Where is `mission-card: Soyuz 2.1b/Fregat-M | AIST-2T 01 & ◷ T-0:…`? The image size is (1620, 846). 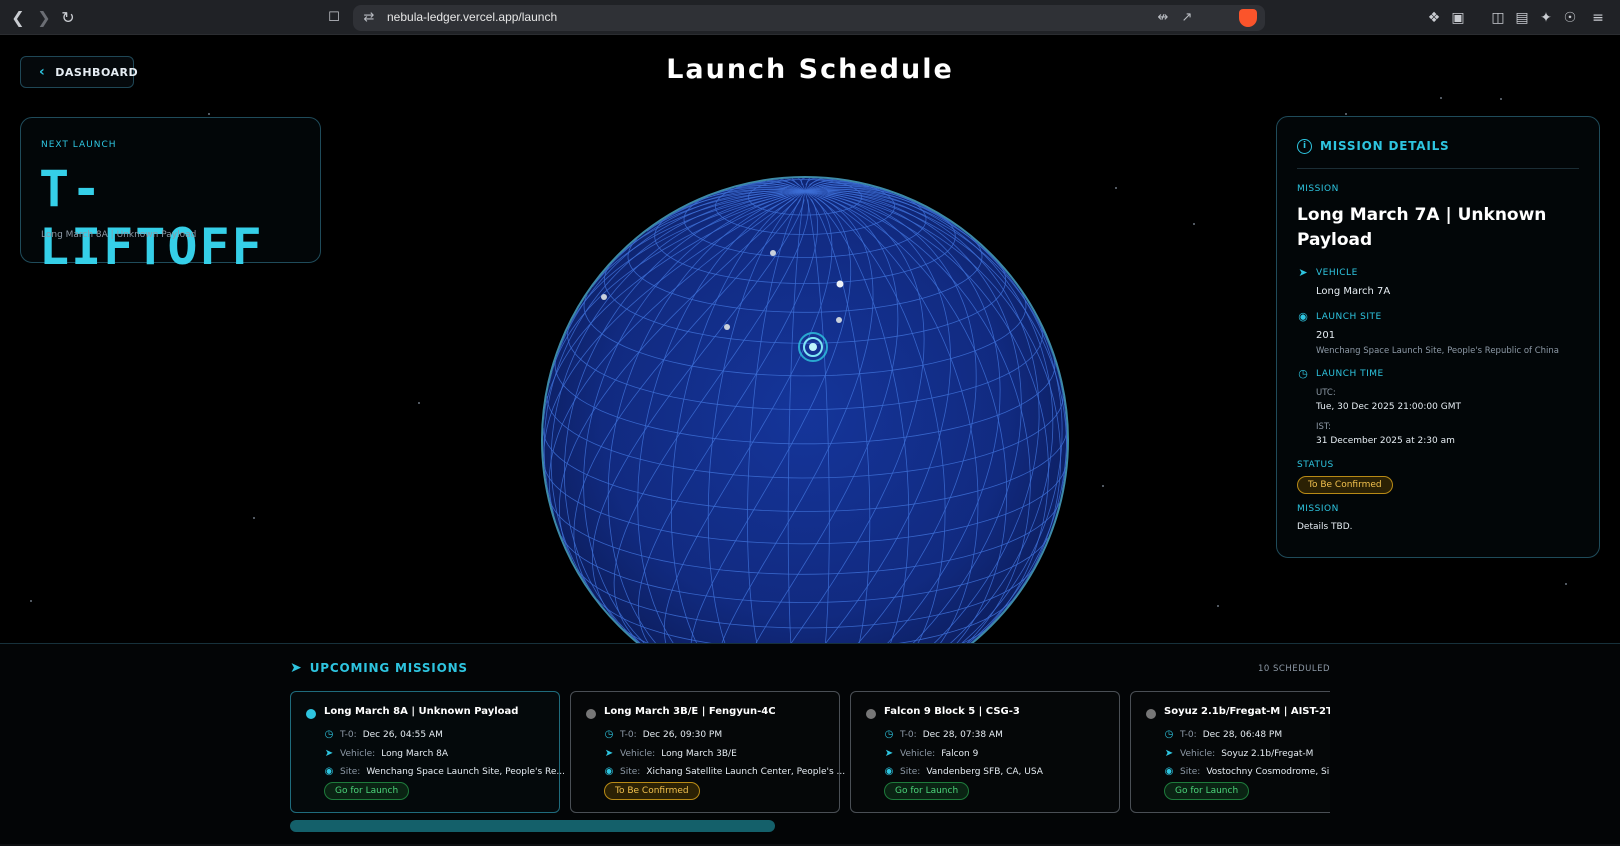 mission-card: Soyuz 2.1b/Fregat-M | AIST-2T 01 & ◷ T-0:… is located at coordinates (1230, 752).